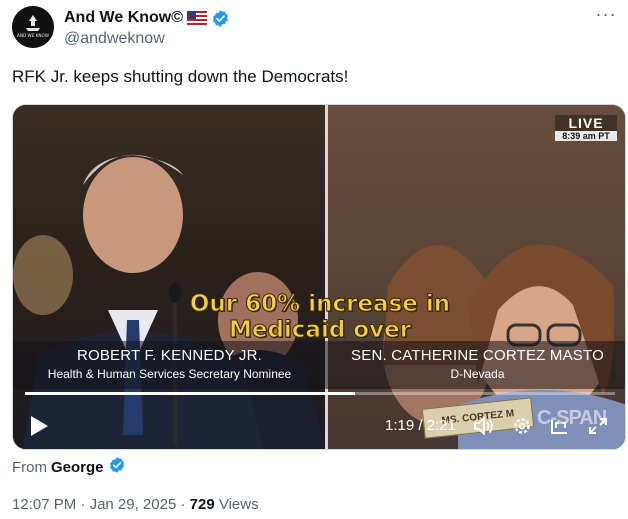 Image resolution: width=628 pixels, height=519 pixels. What do you see at coordinates (114, 39) in the screenshot?
I see `author-handle: @andweknow` at bounding box center [114, 39].